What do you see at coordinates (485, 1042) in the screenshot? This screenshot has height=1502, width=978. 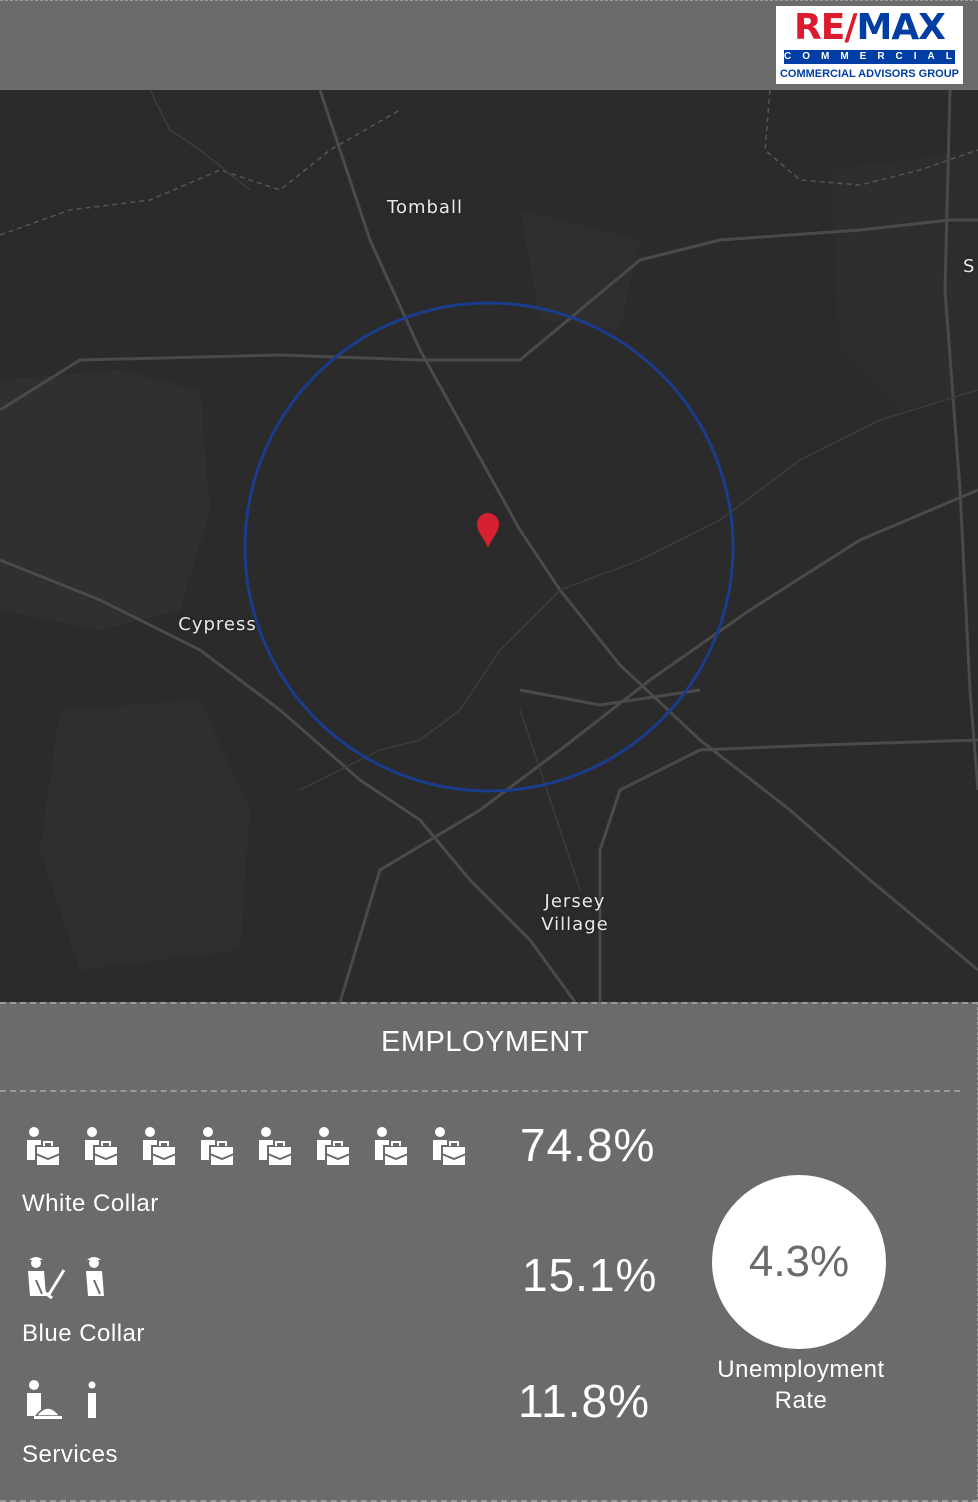 I see `employment-title: EMPLOYMENT` at bounding box center [485, 1042].